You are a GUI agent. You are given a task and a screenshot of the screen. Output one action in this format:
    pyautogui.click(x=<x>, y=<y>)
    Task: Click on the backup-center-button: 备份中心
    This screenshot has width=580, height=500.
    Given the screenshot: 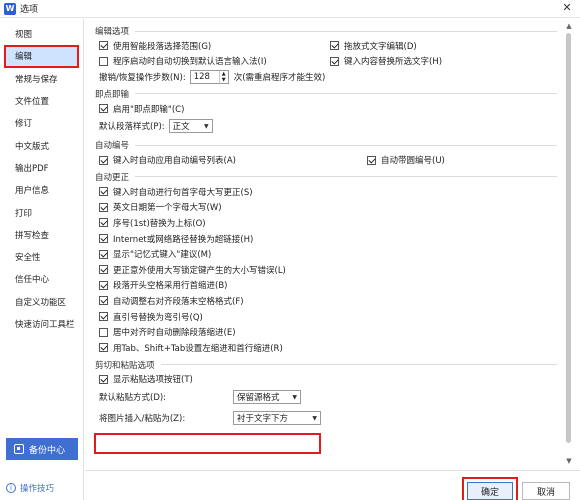 What is the action you would take?
    pyautogui.click(x=42, y=449)
    